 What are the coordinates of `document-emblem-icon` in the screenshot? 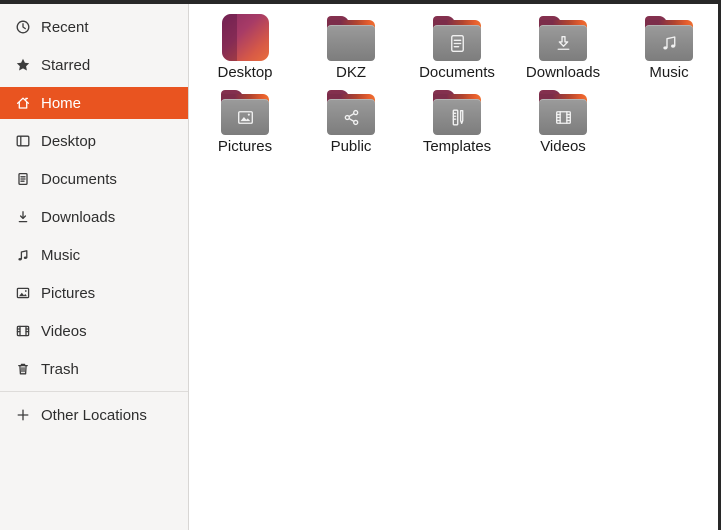 It's located at (457, 43).